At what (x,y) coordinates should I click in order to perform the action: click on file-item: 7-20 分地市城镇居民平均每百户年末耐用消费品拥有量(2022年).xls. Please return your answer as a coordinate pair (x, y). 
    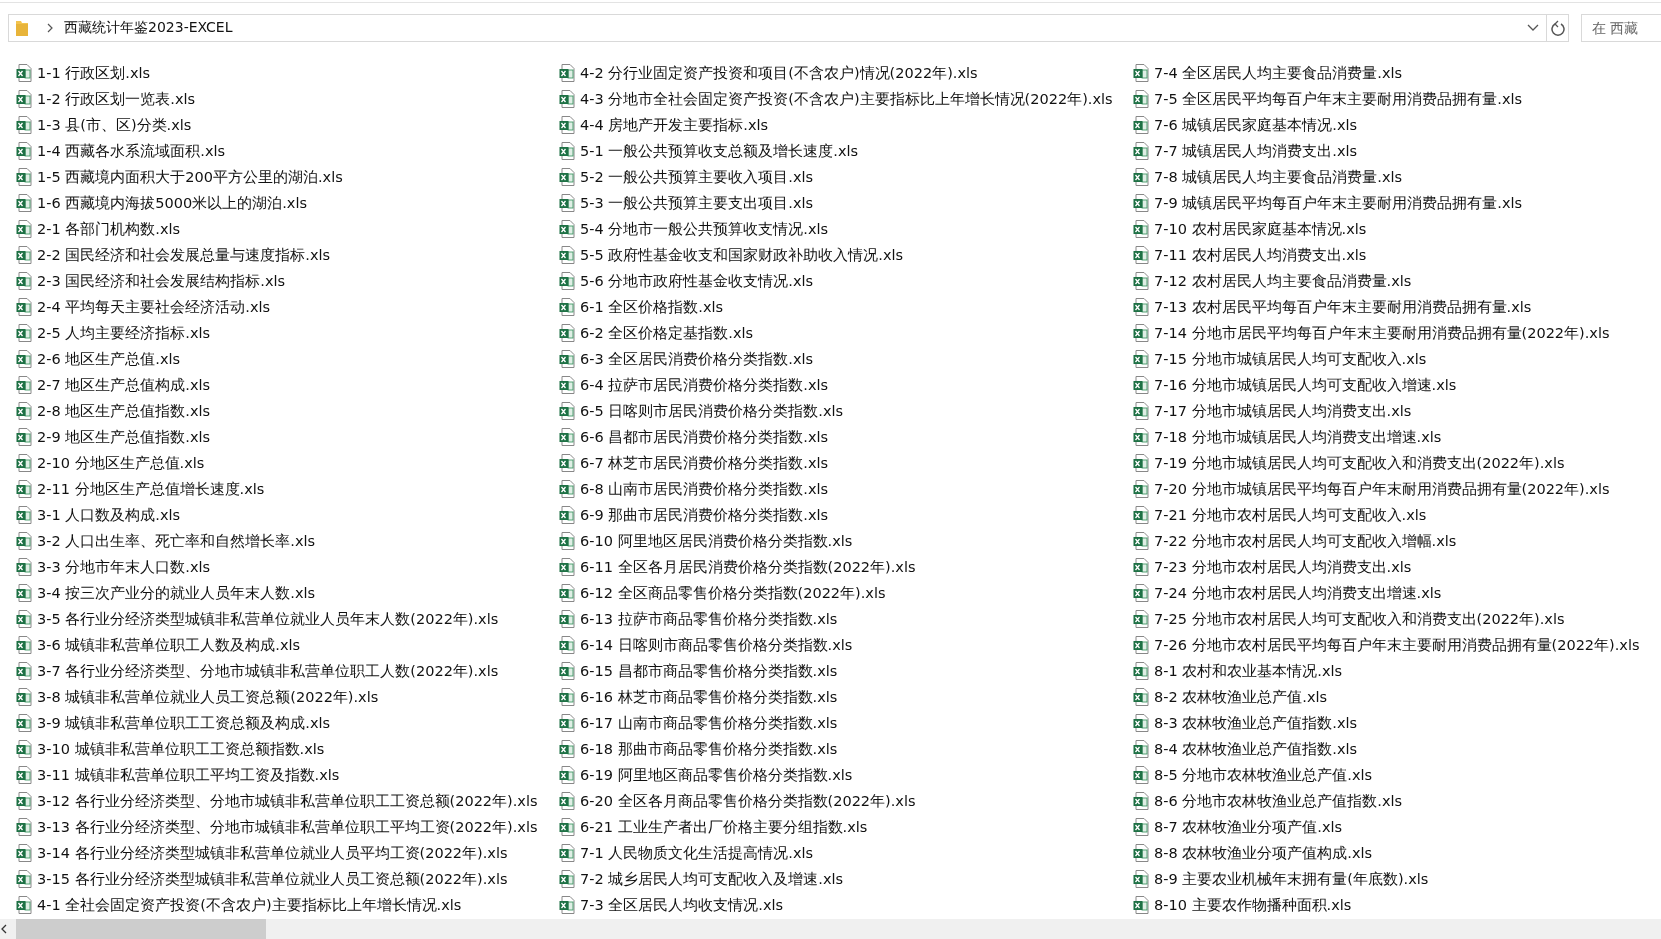
    Looking at the image, I should click on (1372, 489).